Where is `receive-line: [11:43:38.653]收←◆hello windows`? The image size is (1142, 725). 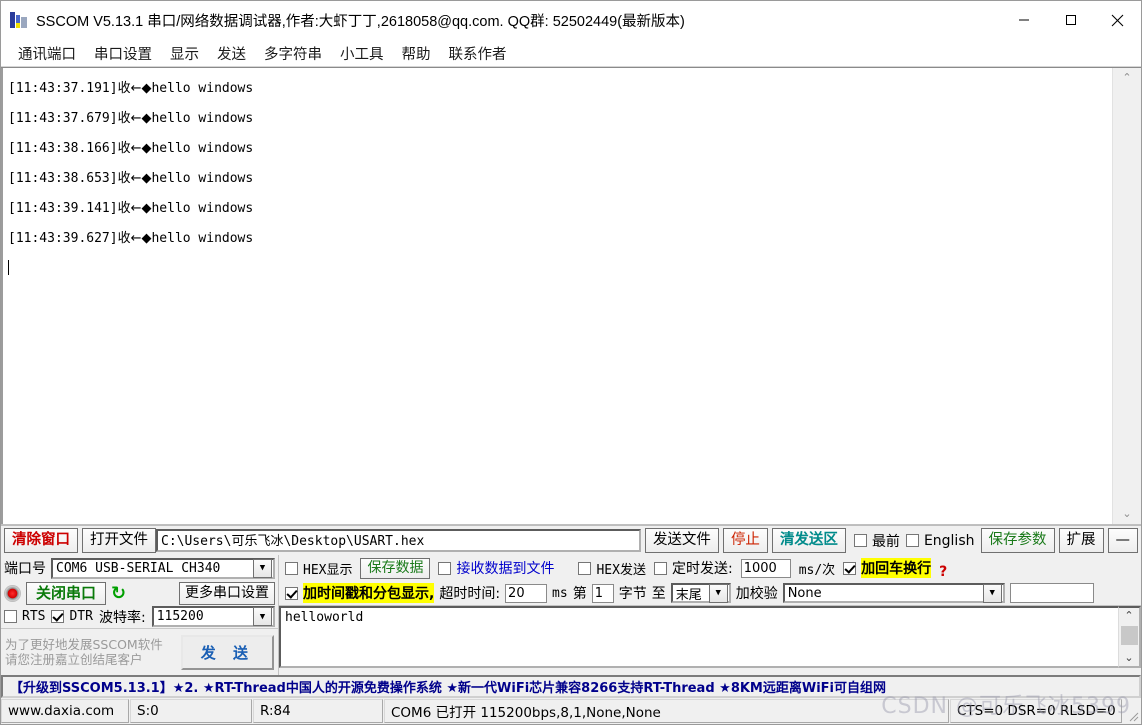
receive-line: [11:43:38.653]收←◆hello windows is located at coordinates (131, 178).